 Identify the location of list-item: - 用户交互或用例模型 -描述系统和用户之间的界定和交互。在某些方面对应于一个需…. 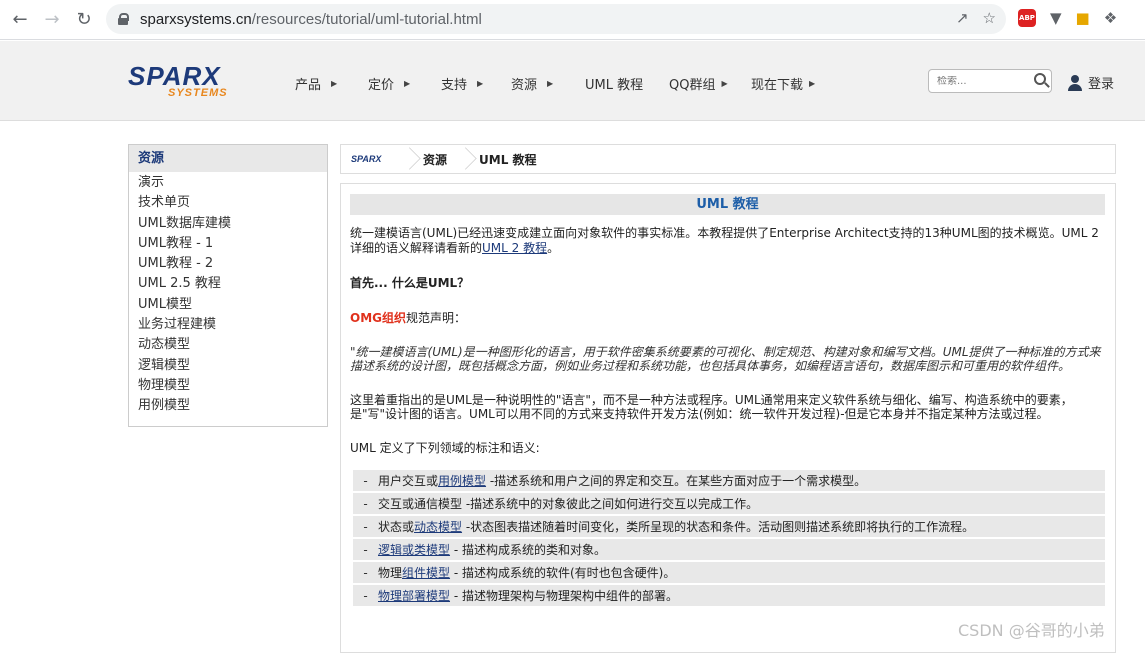
(729, 480).